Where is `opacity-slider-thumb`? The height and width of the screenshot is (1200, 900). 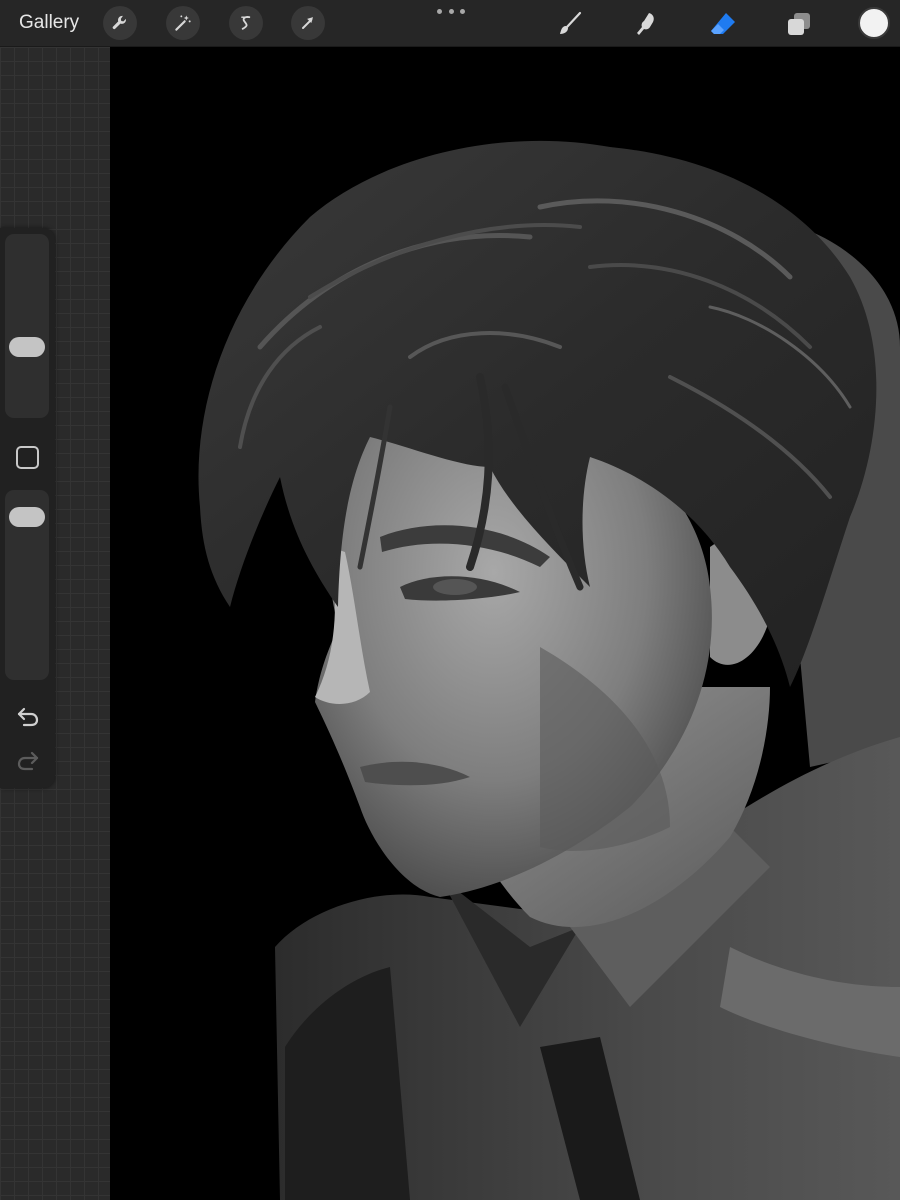 opacity-slider-thumb is located at coordinates (27, 517).